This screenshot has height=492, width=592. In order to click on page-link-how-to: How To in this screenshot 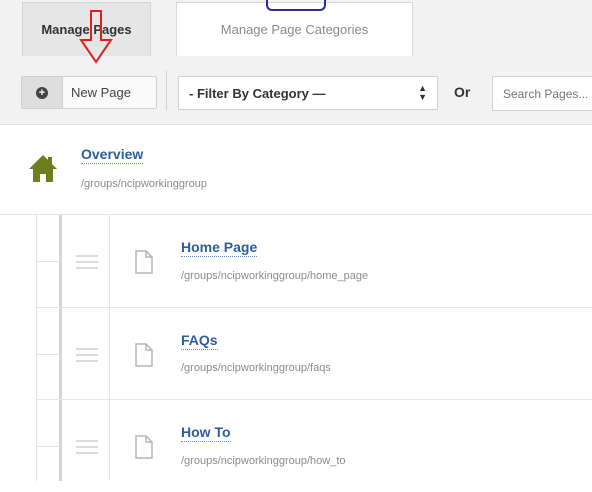, I will do `click(206, 433)`.